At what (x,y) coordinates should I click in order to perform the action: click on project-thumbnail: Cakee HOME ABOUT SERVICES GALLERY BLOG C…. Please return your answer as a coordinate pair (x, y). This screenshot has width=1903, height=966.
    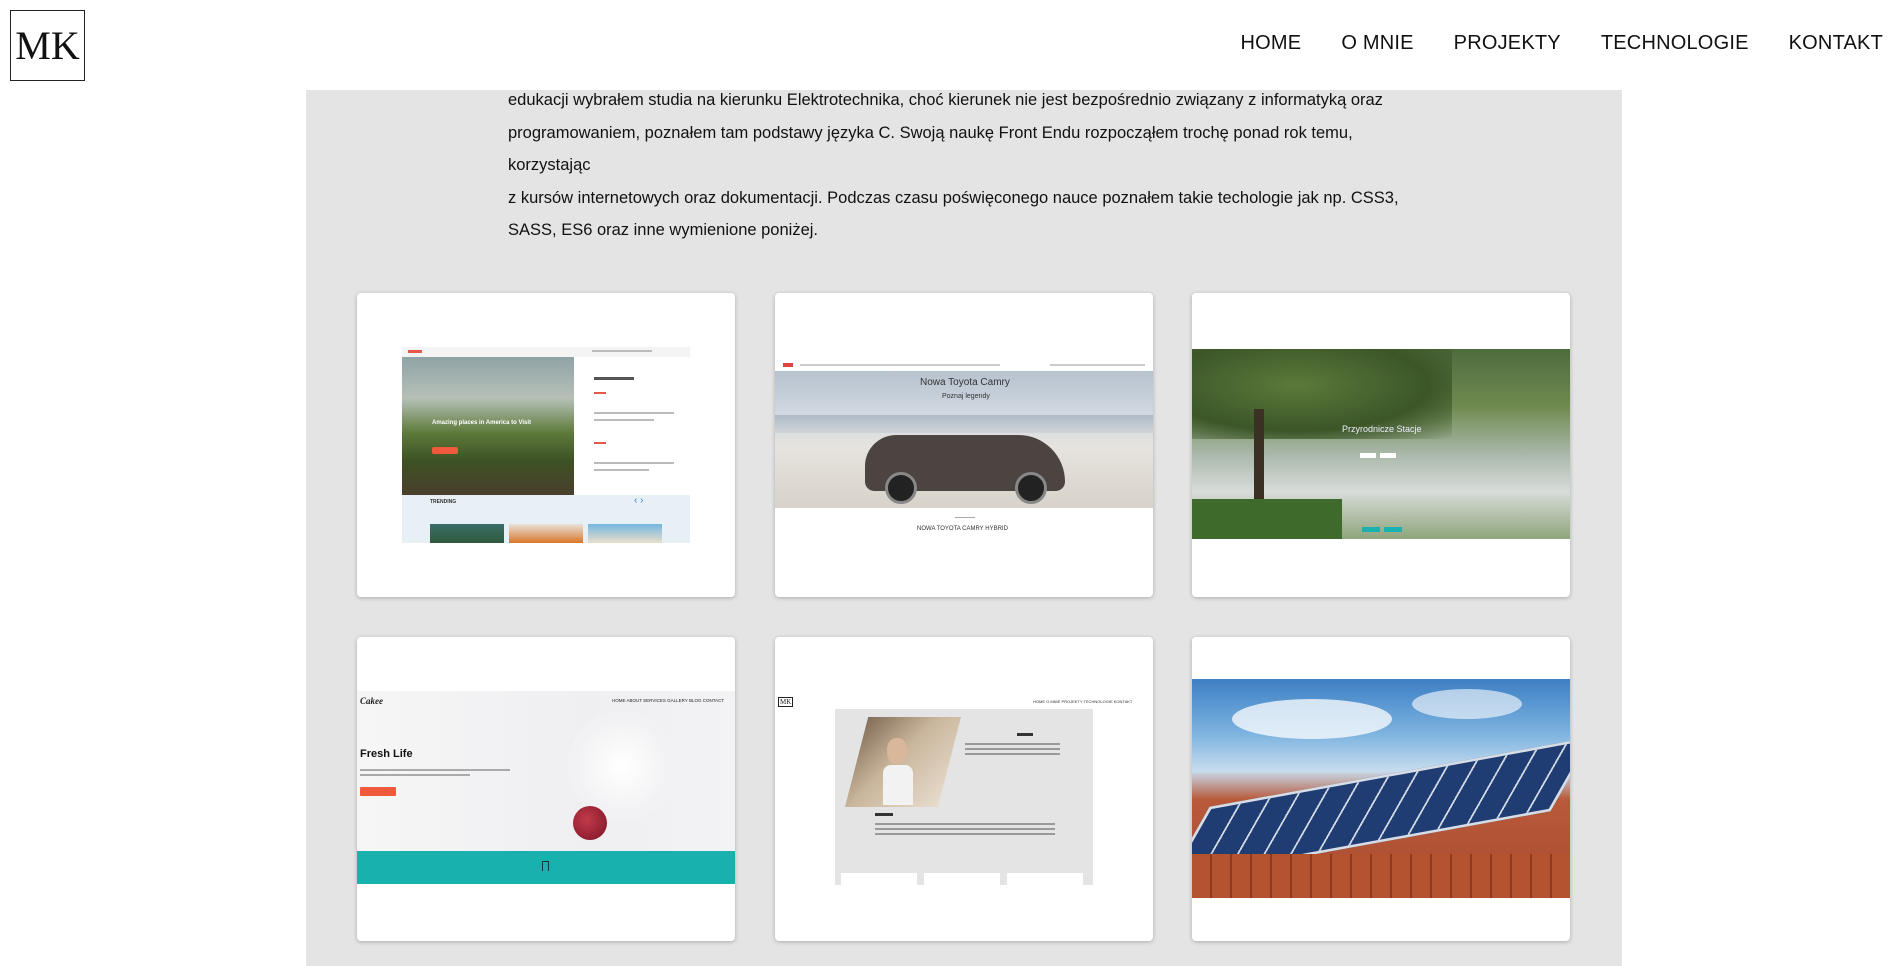
    Looking at the image, I should click on (546, 787).